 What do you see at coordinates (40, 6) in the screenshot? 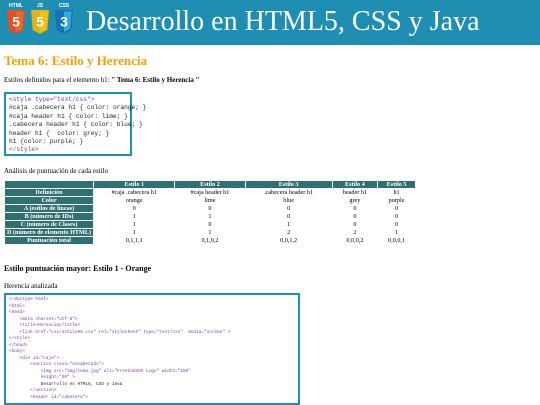
I see `js-logo-label: JS` at bounding box center [40, 6].